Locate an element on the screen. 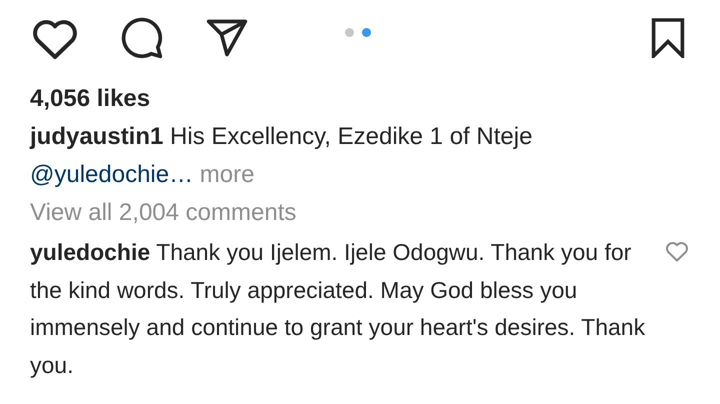 The image size is (720, 404). save-button is located at coordinates (668, 38).